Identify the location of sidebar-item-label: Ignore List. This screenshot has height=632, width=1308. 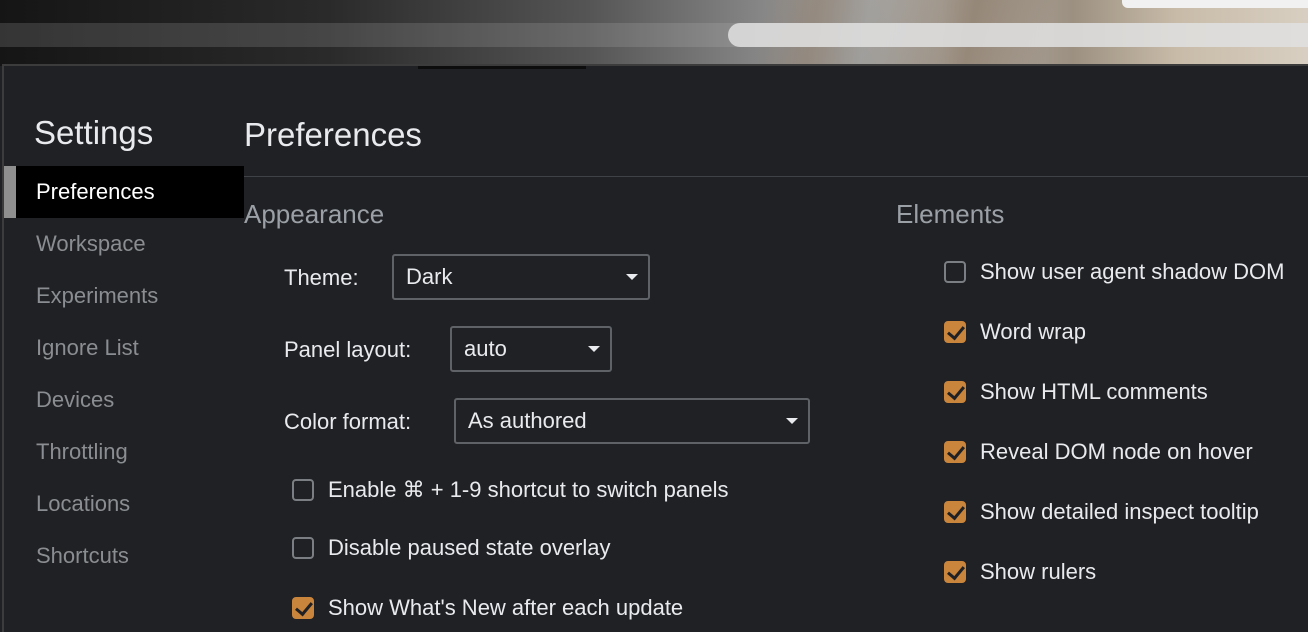
(87, 347).